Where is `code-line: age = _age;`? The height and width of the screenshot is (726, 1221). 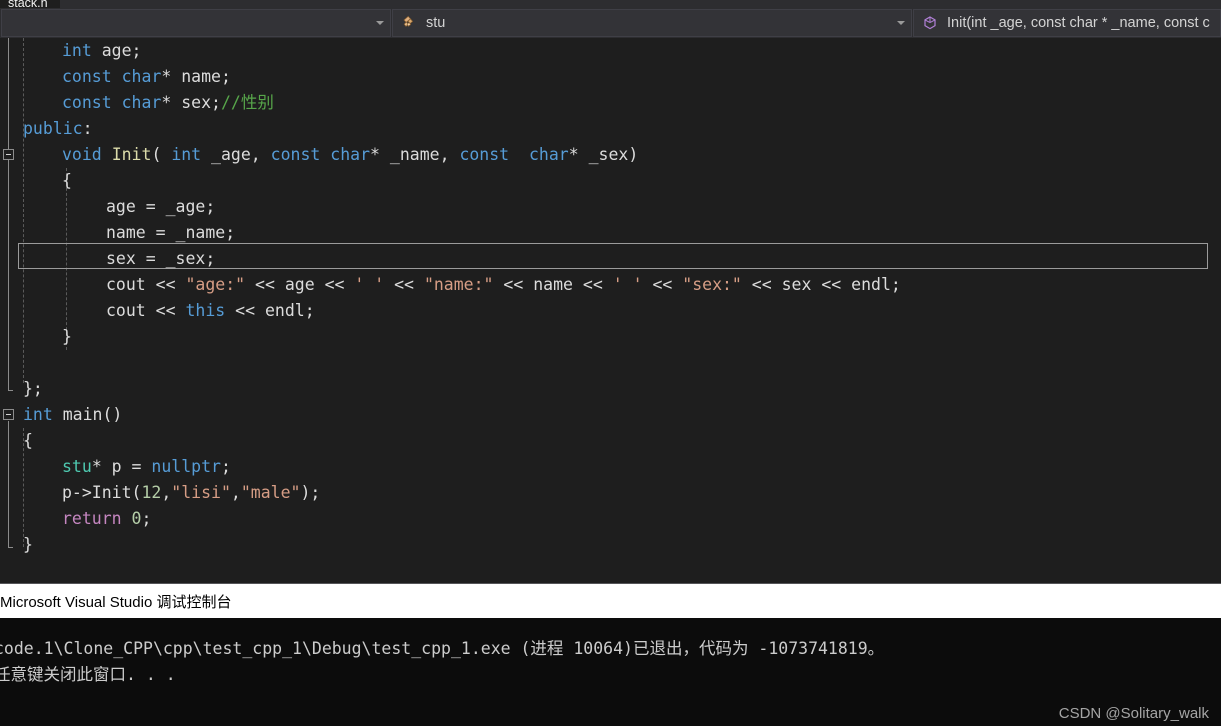 code-line: age = _age; is located at coordinates (107, 207).